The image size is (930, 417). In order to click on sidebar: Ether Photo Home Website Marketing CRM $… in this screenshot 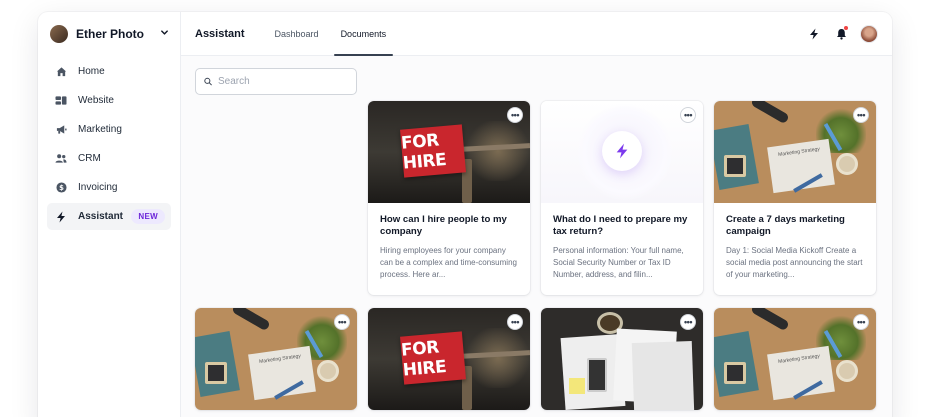, I will do `click(109, 214)`.